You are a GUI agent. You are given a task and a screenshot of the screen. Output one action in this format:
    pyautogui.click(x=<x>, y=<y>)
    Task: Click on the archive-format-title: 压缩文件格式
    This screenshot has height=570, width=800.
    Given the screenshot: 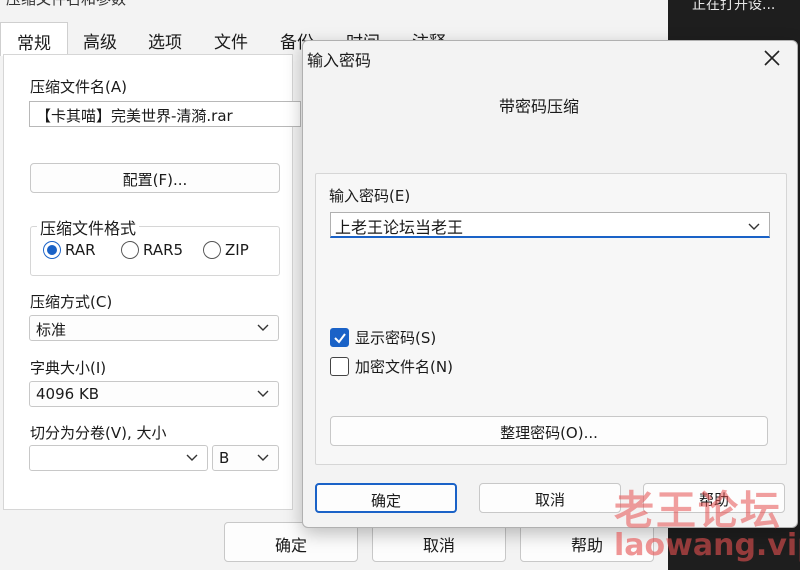 What is the action you would take?
    pyautogui.click(x=88, y=227)
    